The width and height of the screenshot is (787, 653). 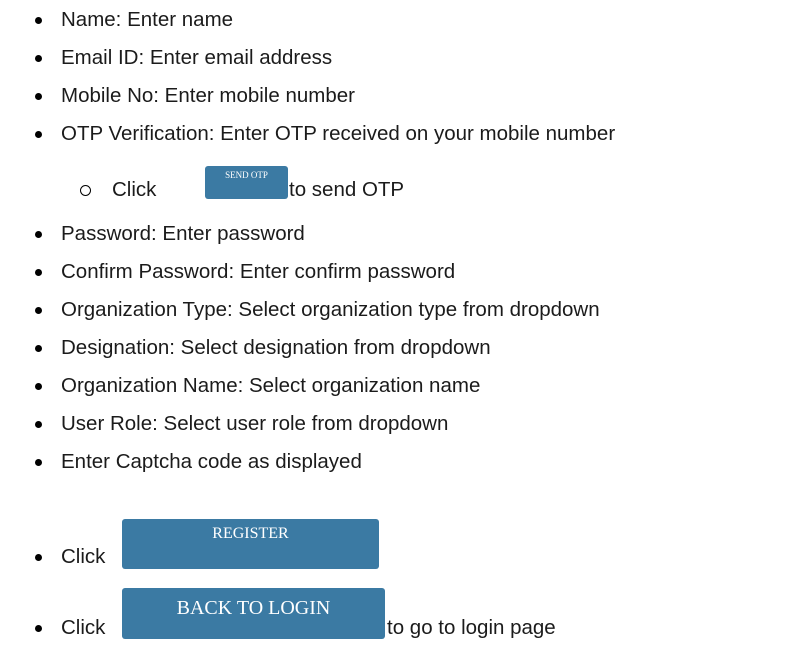 What do you see at coordinates (250, 533) in the screenshot?
I see `register-button-label: REGISTER` at bounding box center [250, 533].